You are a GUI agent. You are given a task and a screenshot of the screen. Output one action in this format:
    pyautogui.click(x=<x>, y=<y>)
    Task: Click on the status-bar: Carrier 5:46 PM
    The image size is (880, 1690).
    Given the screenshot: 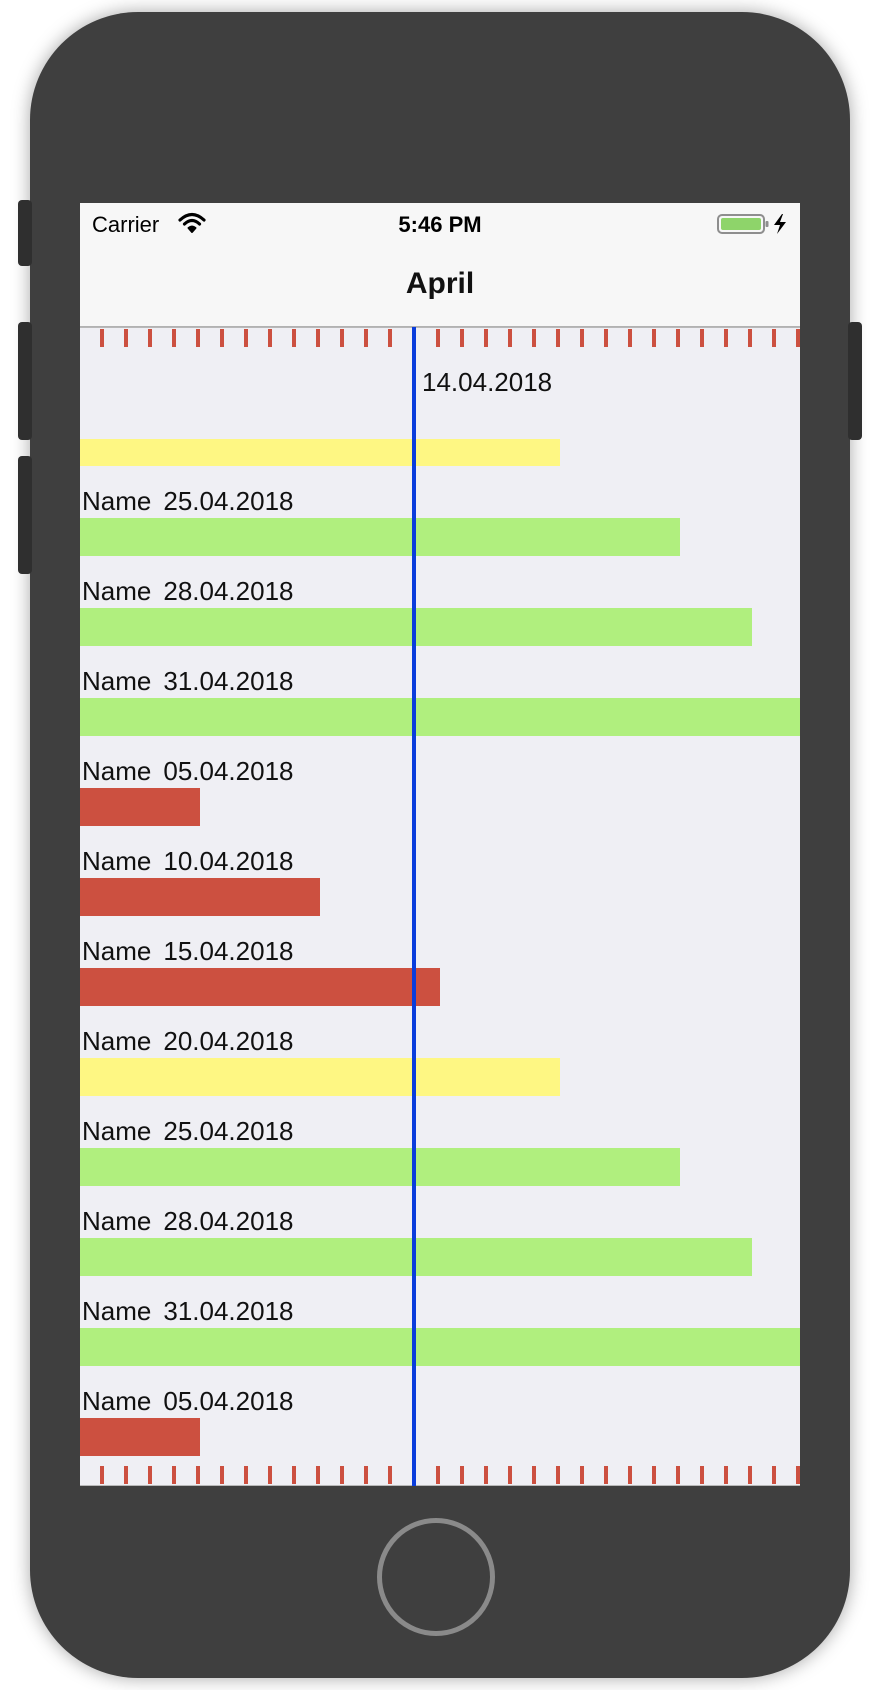 What is the action you would take?
    pyautogui.click(x=440, y=223)
    